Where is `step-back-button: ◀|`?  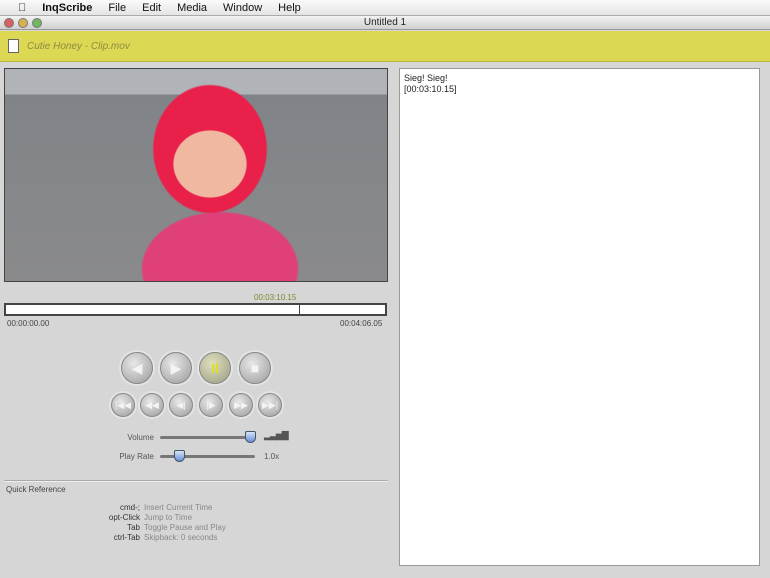 step-back-button: ◀| is located at coordinates (181, 405).